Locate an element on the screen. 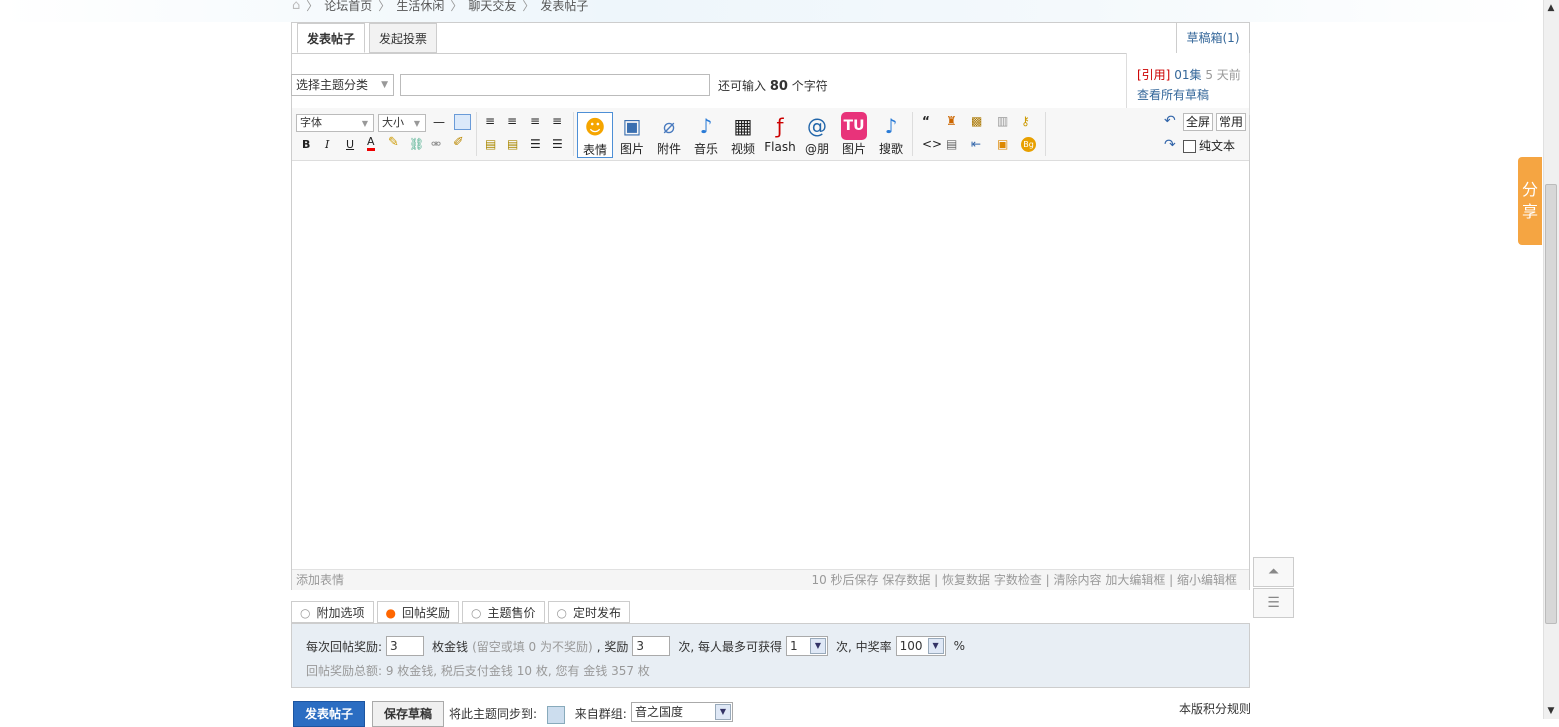 The width and height of the screenshot is (1559, 727). topic-type-select: 选择主题分类 ▼ is located at coordinates (342, 85).